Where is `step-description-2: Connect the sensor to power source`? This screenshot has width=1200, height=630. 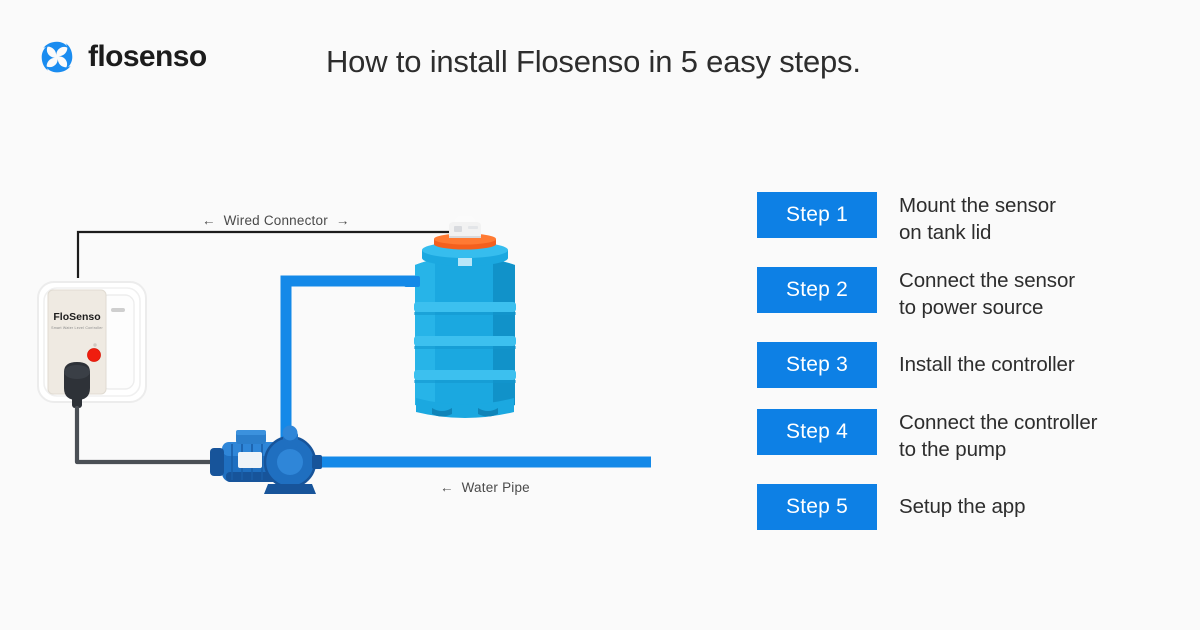 step-description-2: Connect the sensor to power source is located at coordinates (987, 294).